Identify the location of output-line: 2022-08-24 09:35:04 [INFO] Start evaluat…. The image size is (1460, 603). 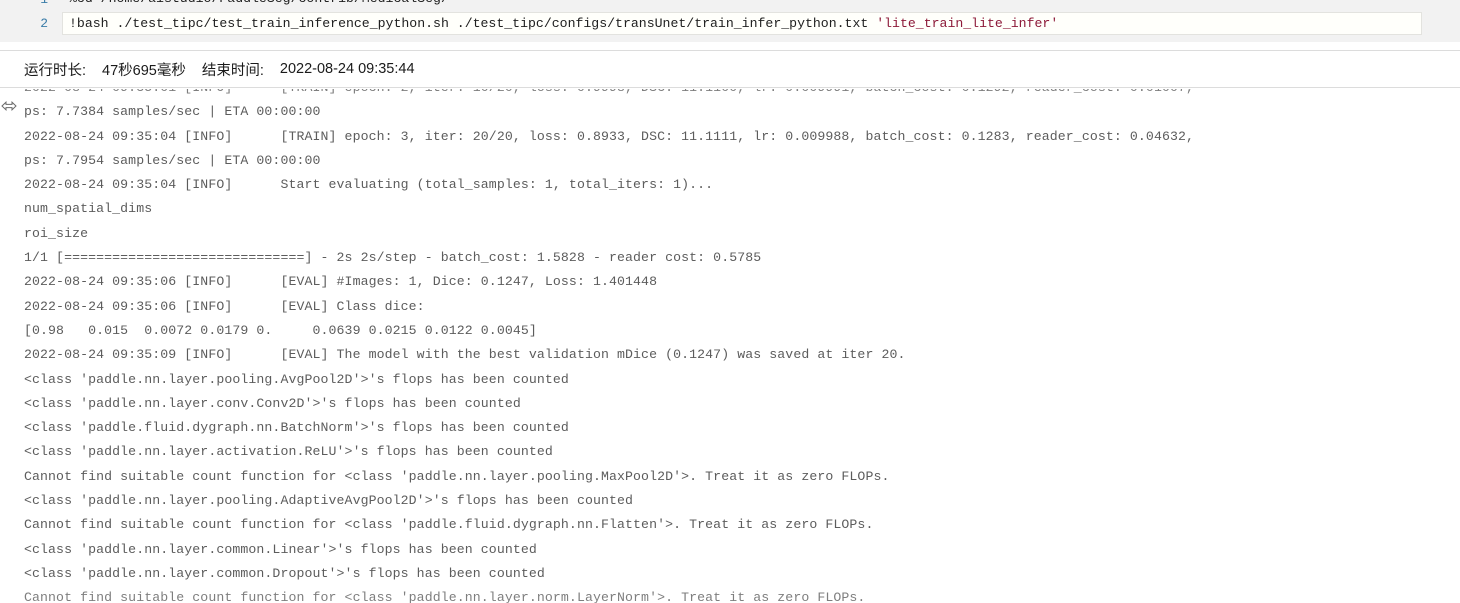
(369, 185).